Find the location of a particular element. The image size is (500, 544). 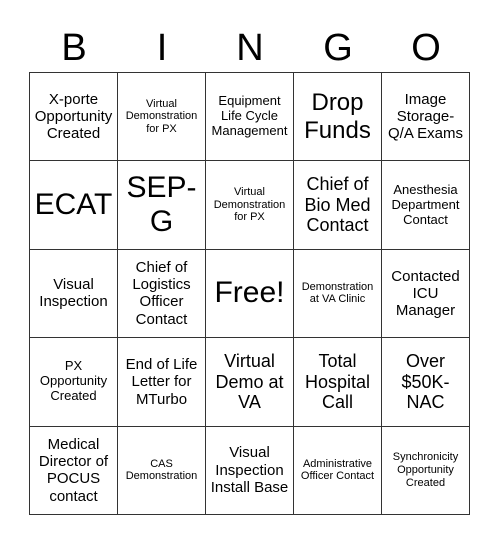

bingo-cell: X-porte Opportunity Created is located at coordinates (74, 117).